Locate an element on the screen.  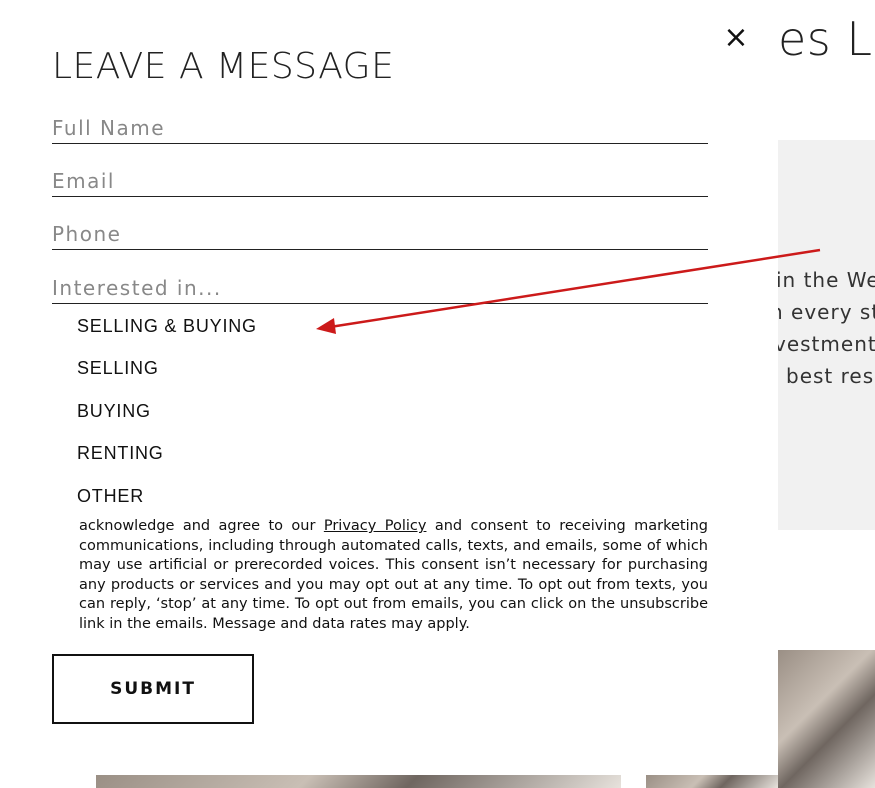
option-selling-and-buying: SELLING & BUYING is located at coordinates (167, 326).